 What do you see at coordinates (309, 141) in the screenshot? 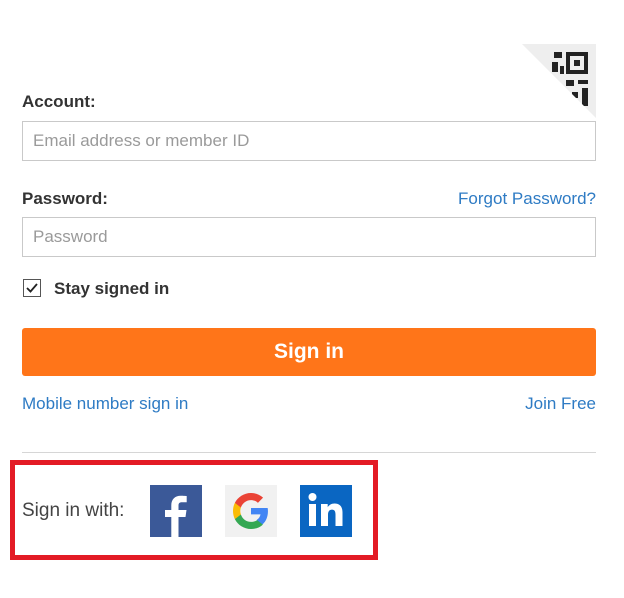
I see `account-input` at bounding box center [309, 141].